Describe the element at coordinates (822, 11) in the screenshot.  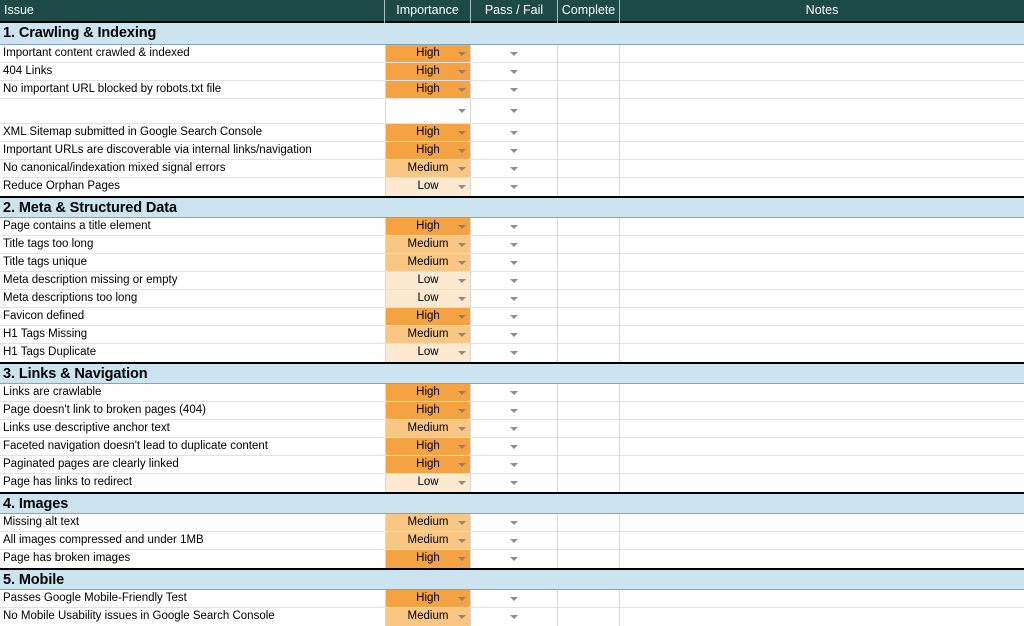
I see `column-header-notes: Notes` at that location.